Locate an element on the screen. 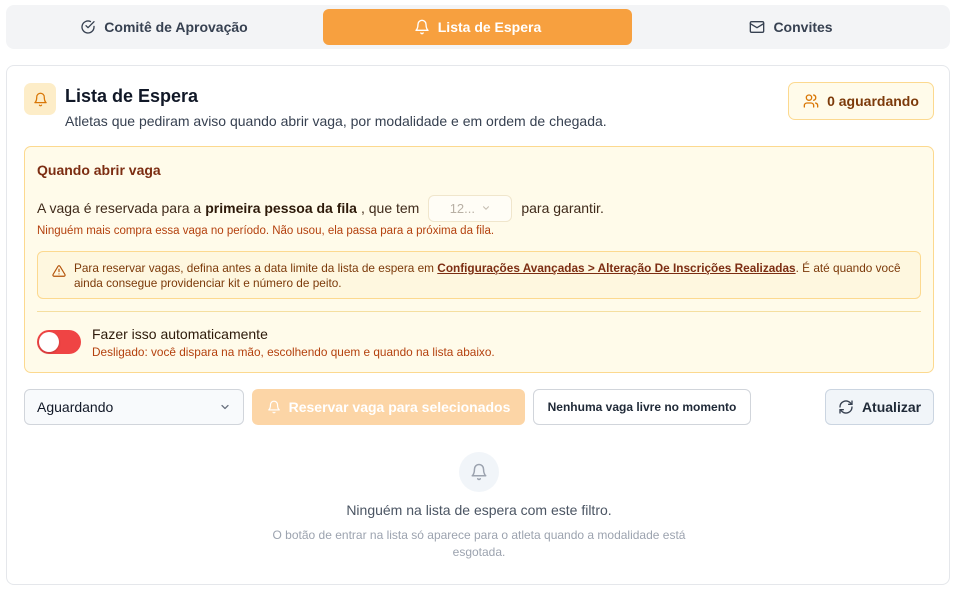 This screenshot has width=954, height=591. empty-state-icon is located at coordinates (479, 472).